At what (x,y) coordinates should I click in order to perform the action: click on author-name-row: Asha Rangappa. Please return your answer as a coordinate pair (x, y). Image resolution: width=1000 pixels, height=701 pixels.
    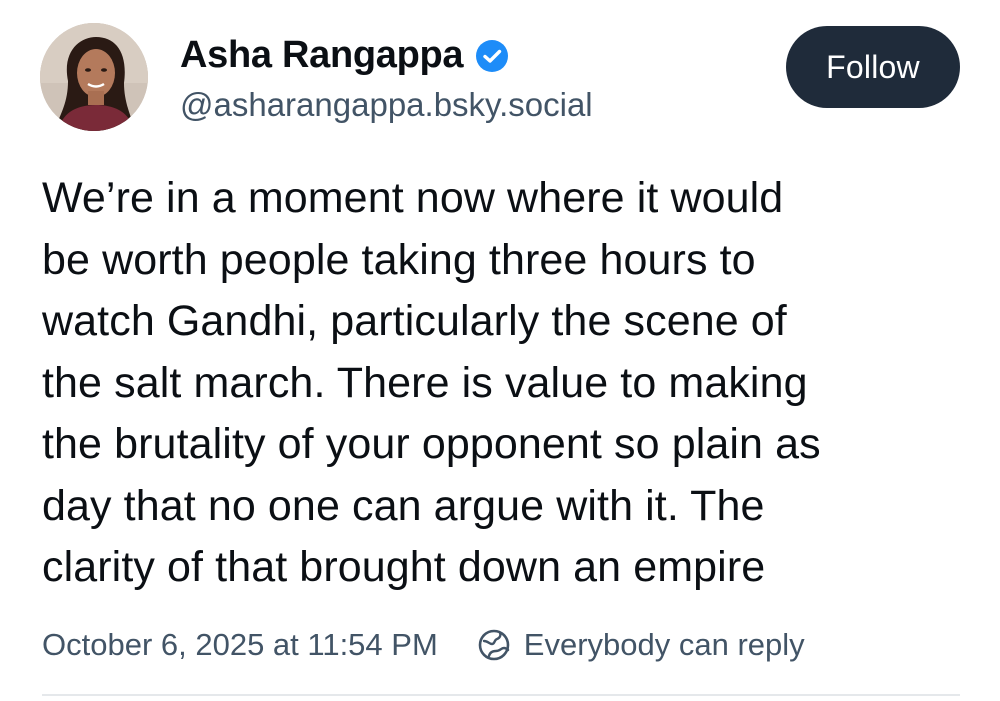
    Looking at the image, I should click on (344, 55).